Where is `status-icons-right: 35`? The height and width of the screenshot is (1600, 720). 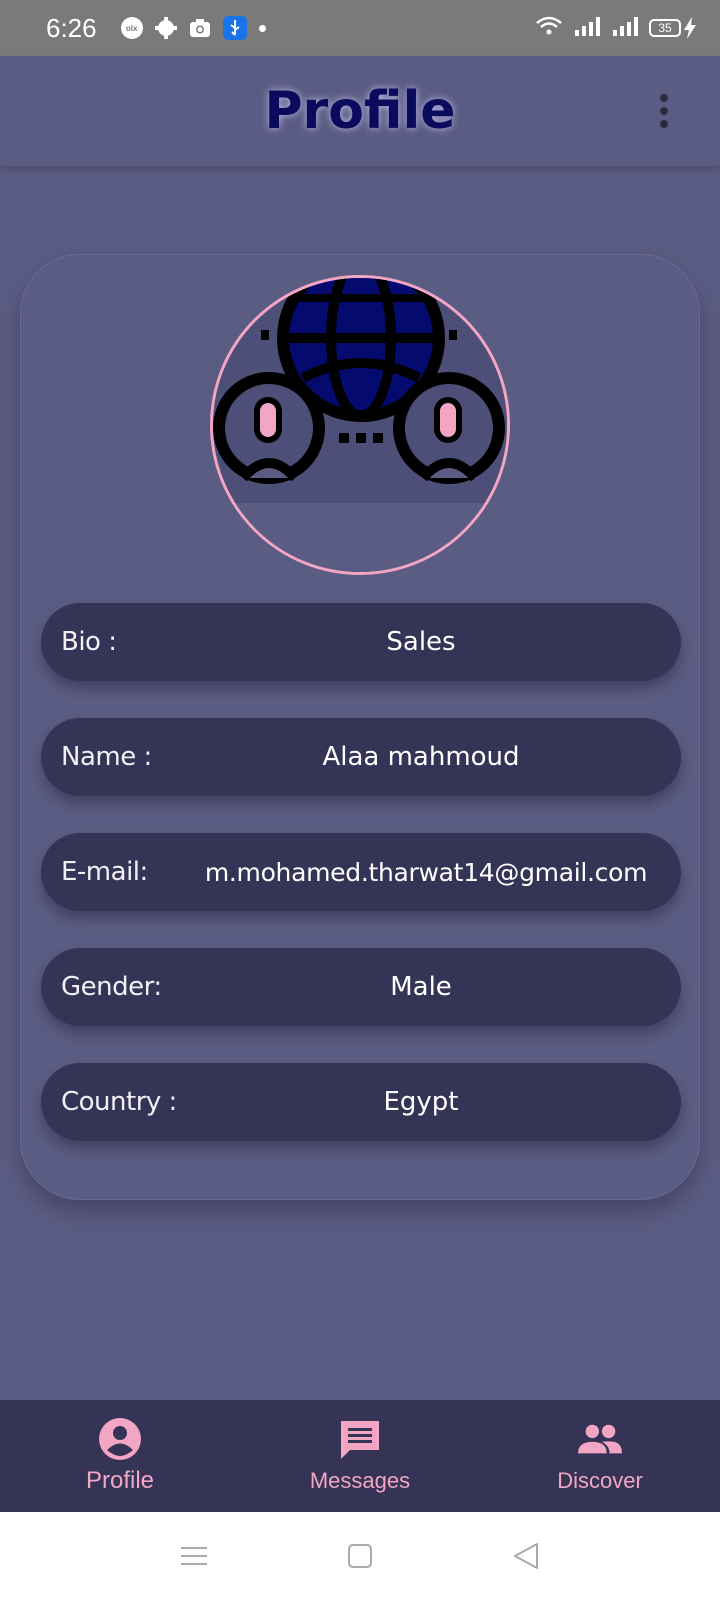
status-icons-right: 35 is located at coordinates (615, 28).